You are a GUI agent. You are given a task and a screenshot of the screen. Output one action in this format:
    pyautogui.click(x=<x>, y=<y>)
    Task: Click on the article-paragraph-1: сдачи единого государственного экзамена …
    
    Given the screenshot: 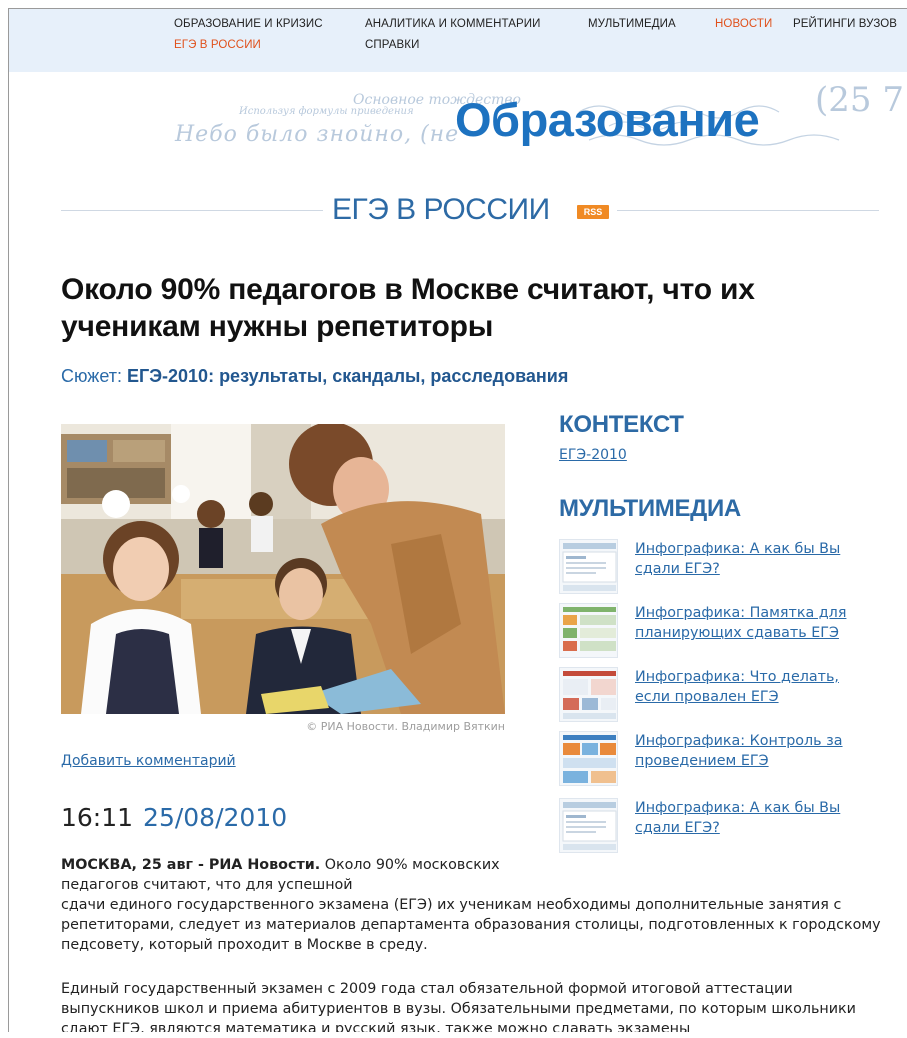 What is the action you would take?
    pyautogui.click(x=471, y=925)
    